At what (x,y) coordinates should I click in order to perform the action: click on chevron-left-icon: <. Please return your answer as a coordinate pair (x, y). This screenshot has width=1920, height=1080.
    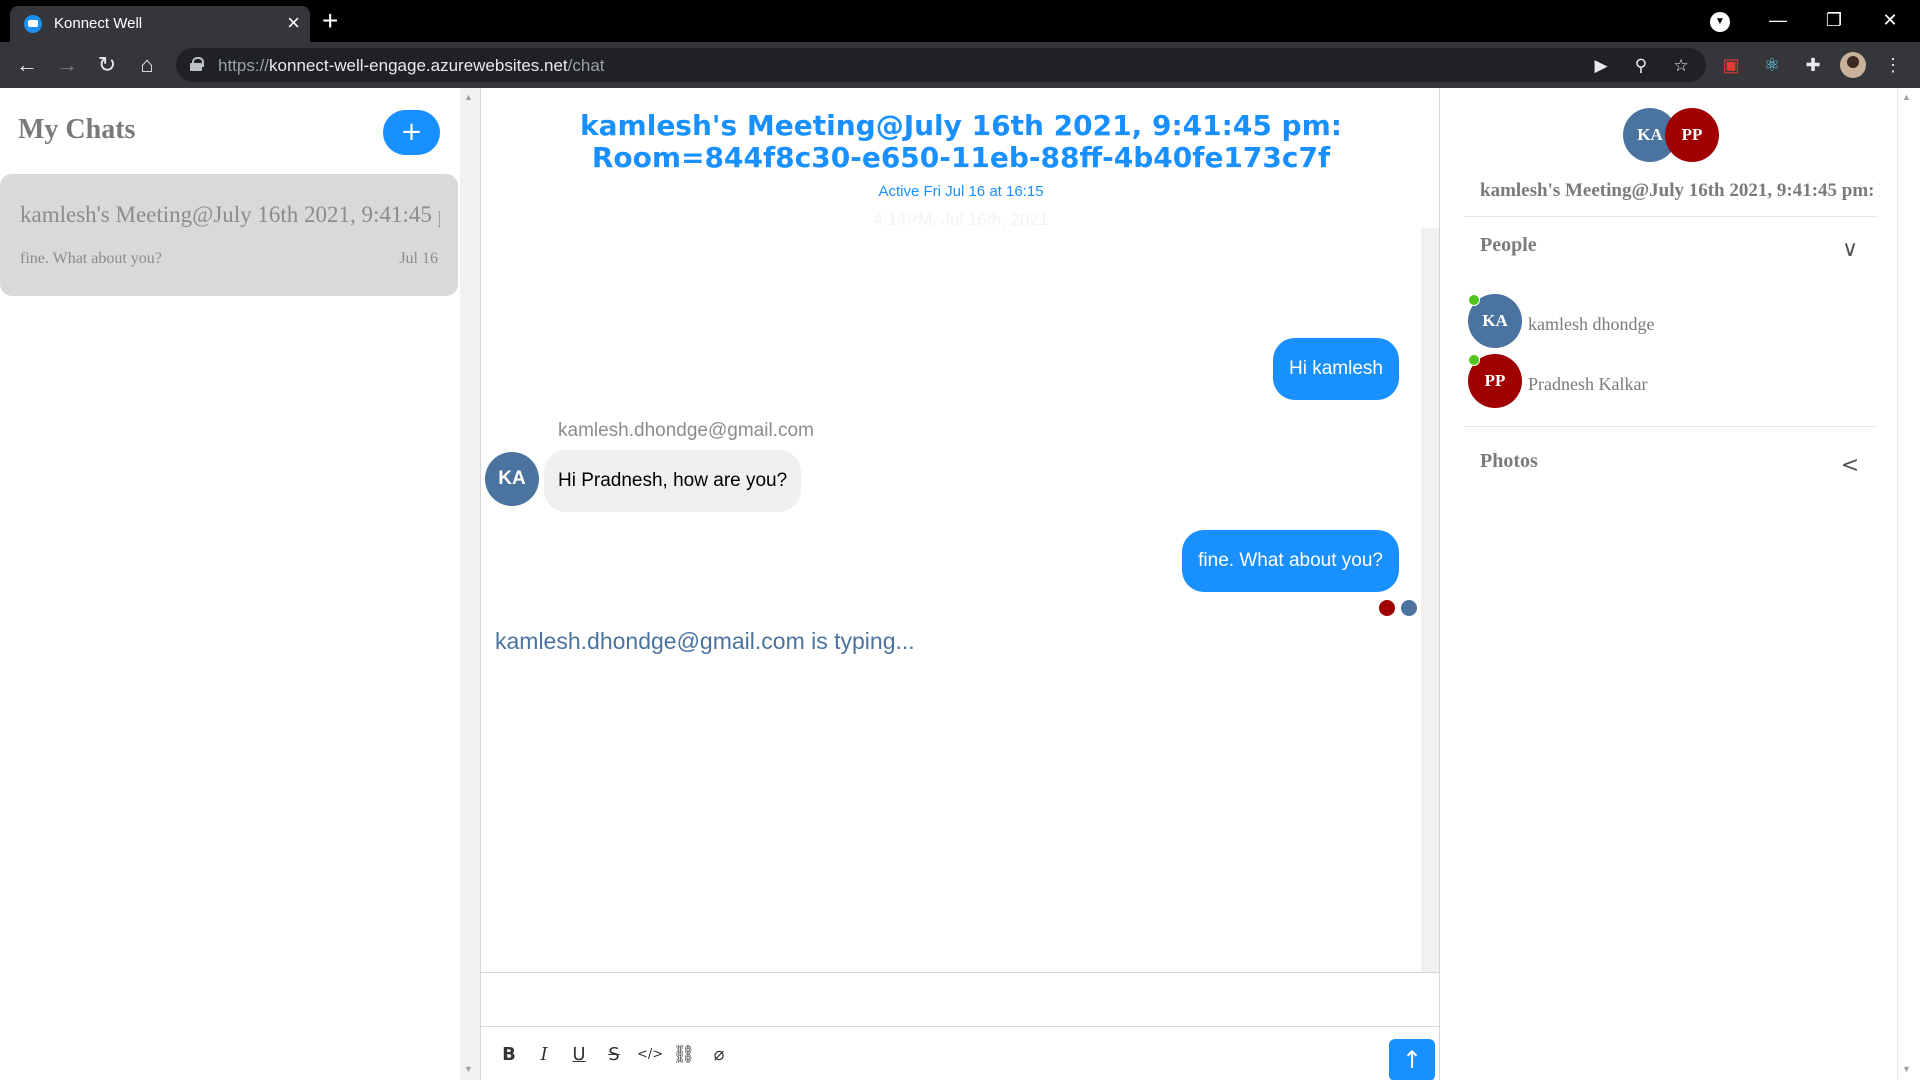
    Looking at the image, I should click on (1850, 466).